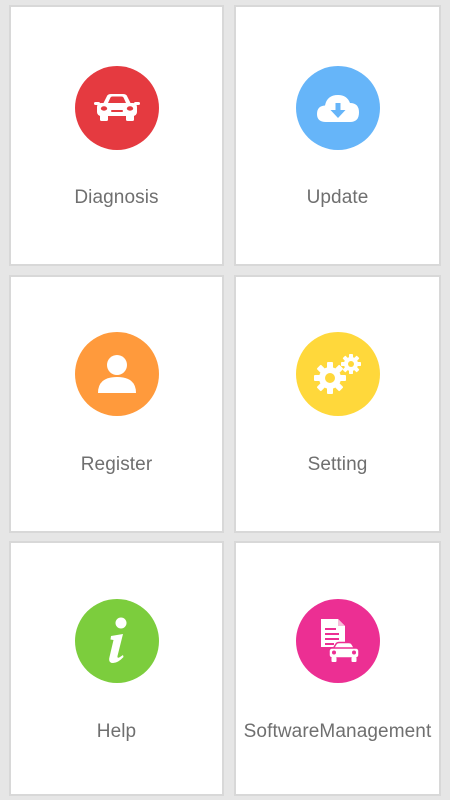  I want to click on register-icon-circle, so click(116, 374).